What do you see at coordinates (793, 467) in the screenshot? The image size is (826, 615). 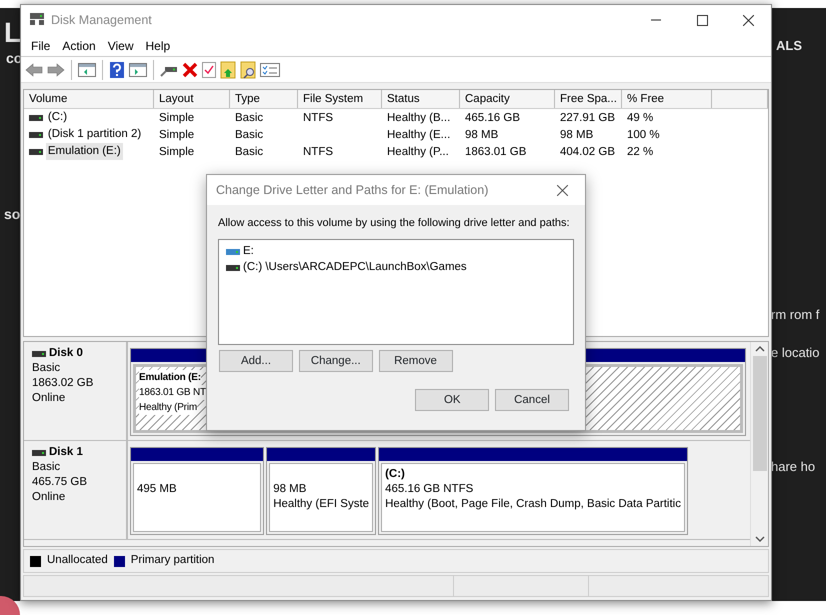 I see `background-text: hare ho` at bounding box center [793, 467].